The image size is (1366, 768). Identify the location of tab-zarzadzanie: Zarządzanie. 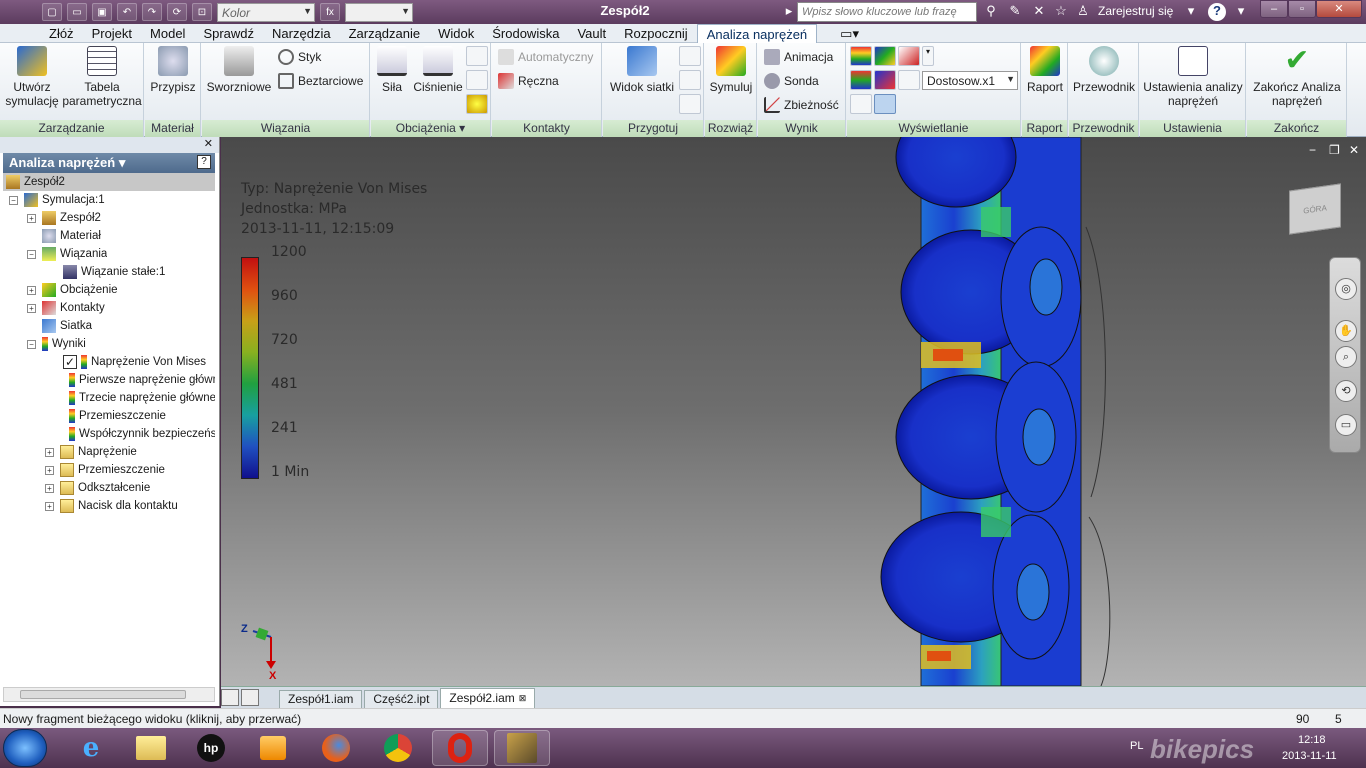
(385, 33).